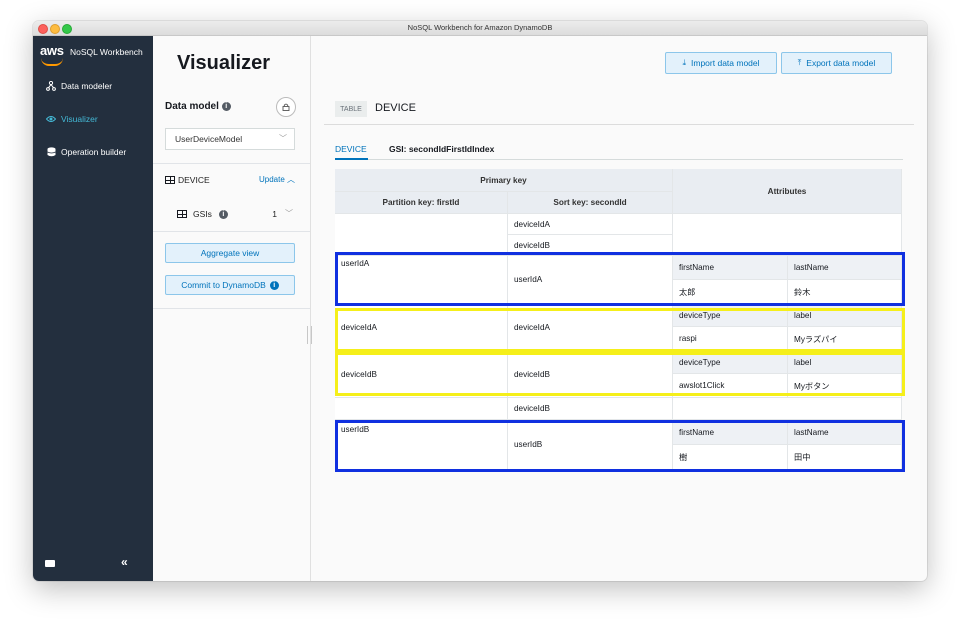  I want to click on aws-logo: aws, so click(52, 50).